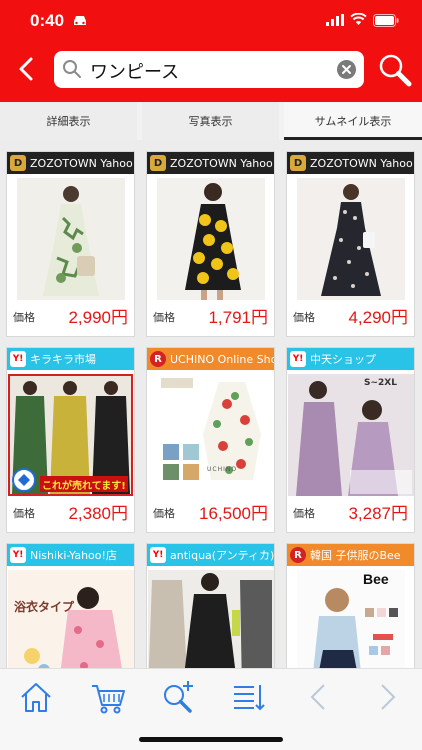  Describe the element at coordinates (222, 555) in the screenshot. I see `shop-name: antiqua(アンティカ)` at that location.